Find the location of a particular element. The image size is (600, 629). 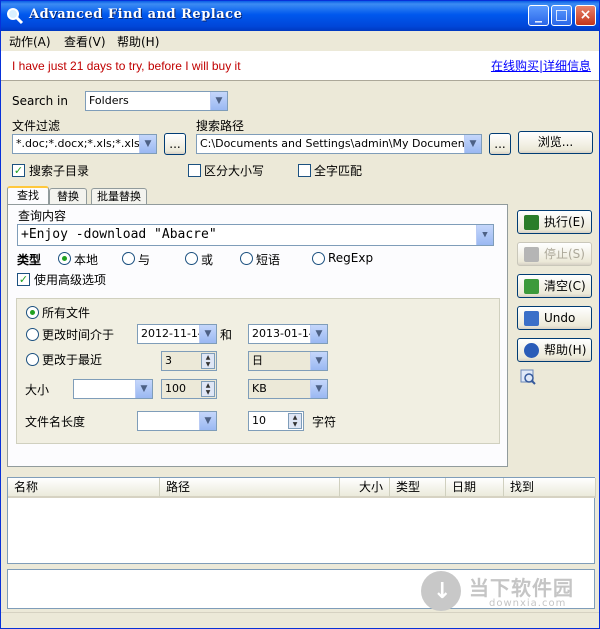

menu-view: 查看(V) is located at coordinates (85, 41).